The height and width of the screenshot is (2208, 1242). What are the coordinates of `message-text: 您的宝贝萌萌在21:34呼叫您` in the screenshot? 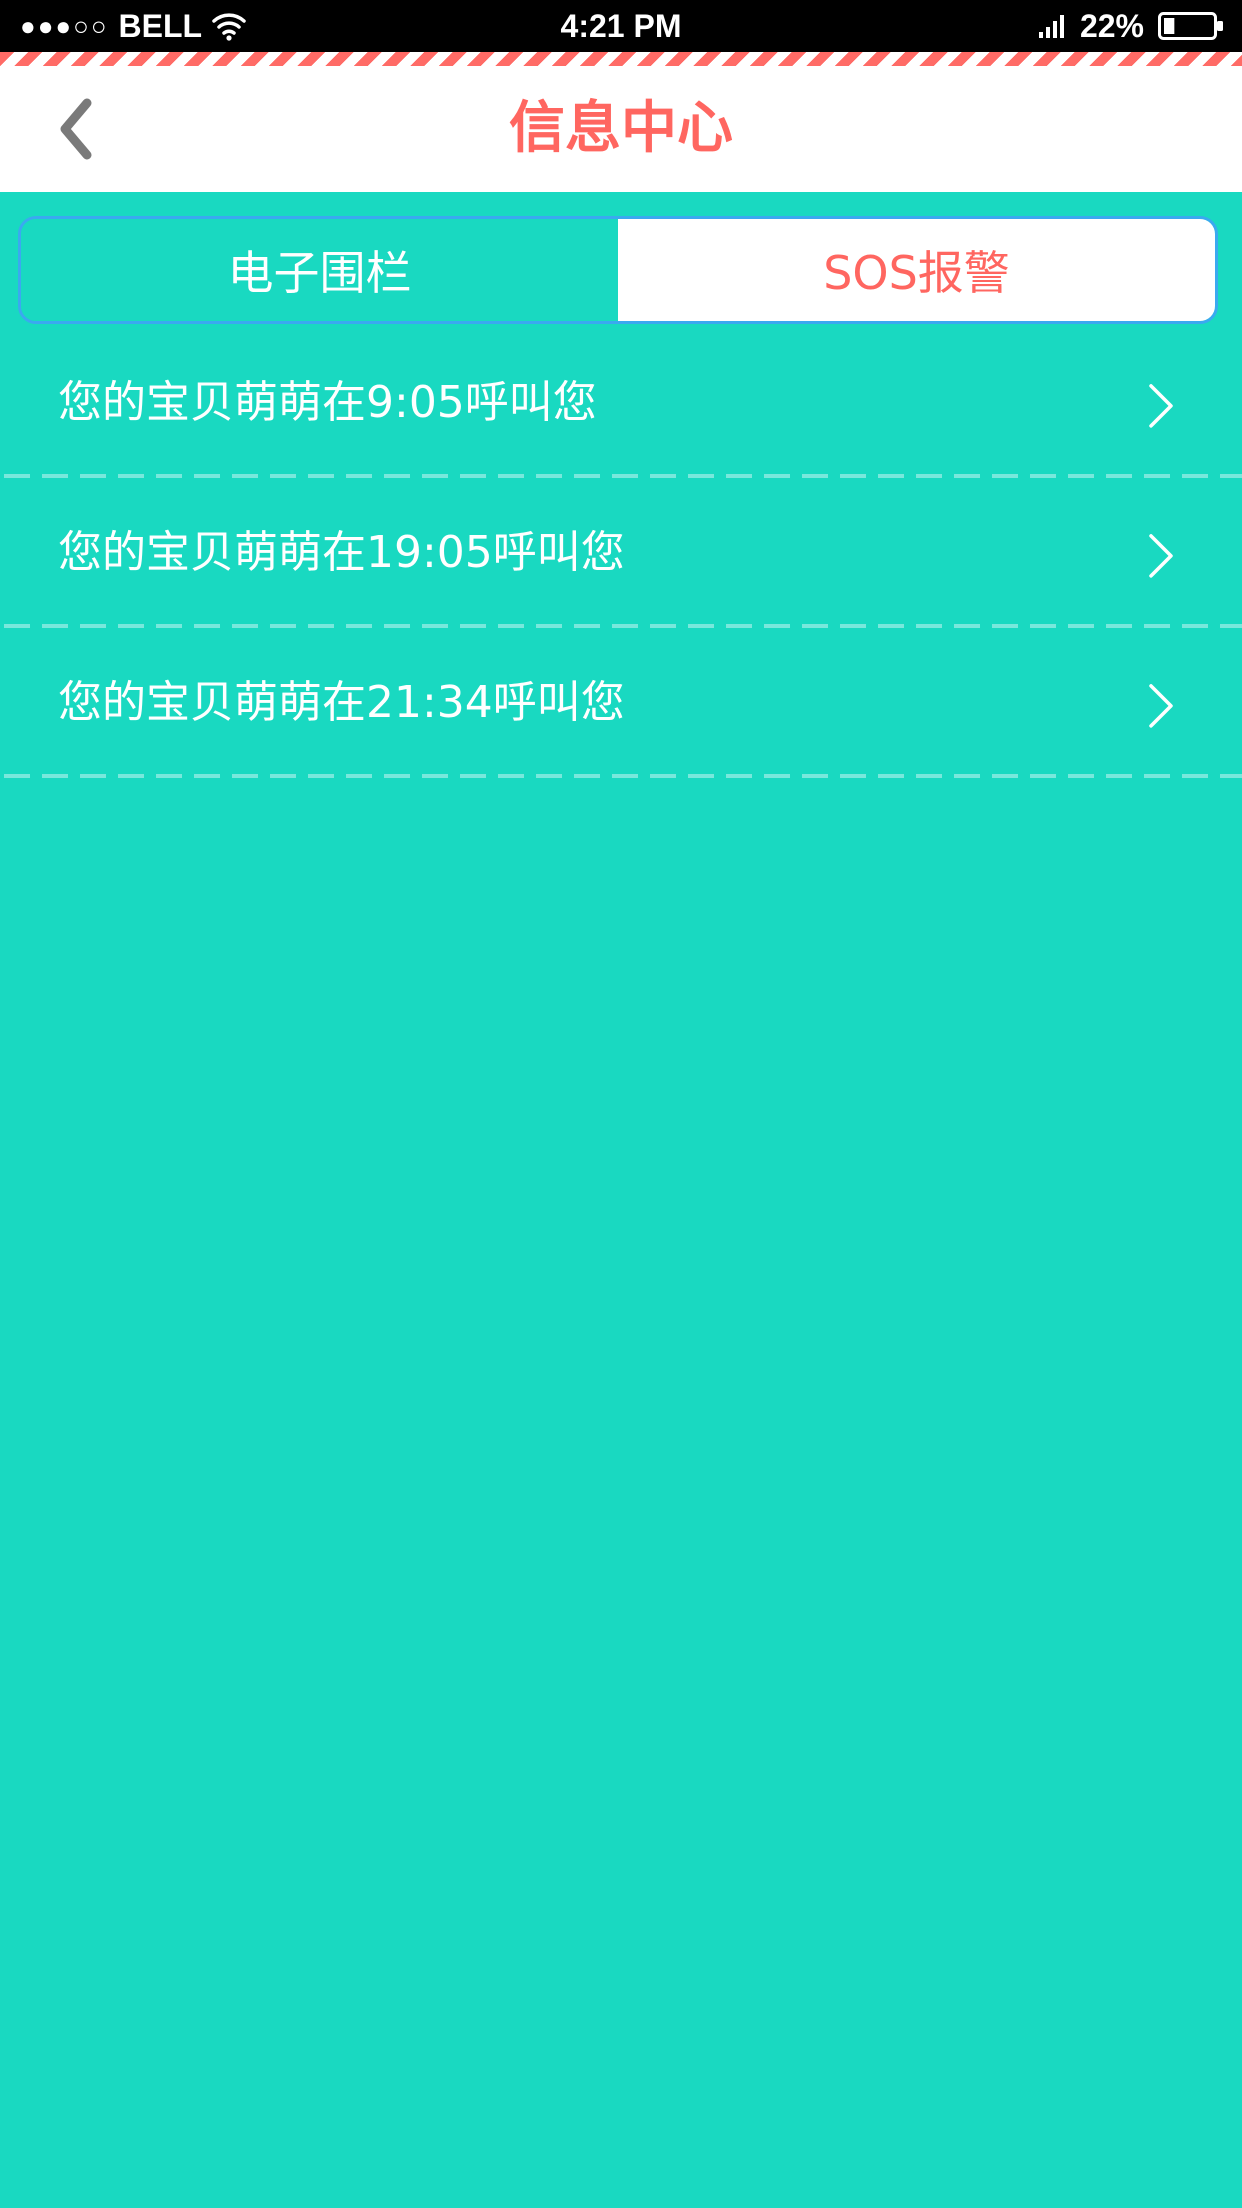 It's located at (341, 702).